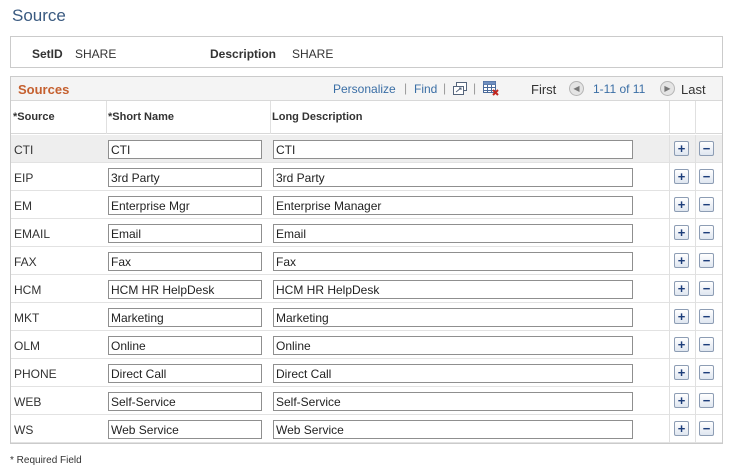 The height and width of the screenshot is (475, 745). I want to click on personalize-link: Personalize, so click(364, 89).